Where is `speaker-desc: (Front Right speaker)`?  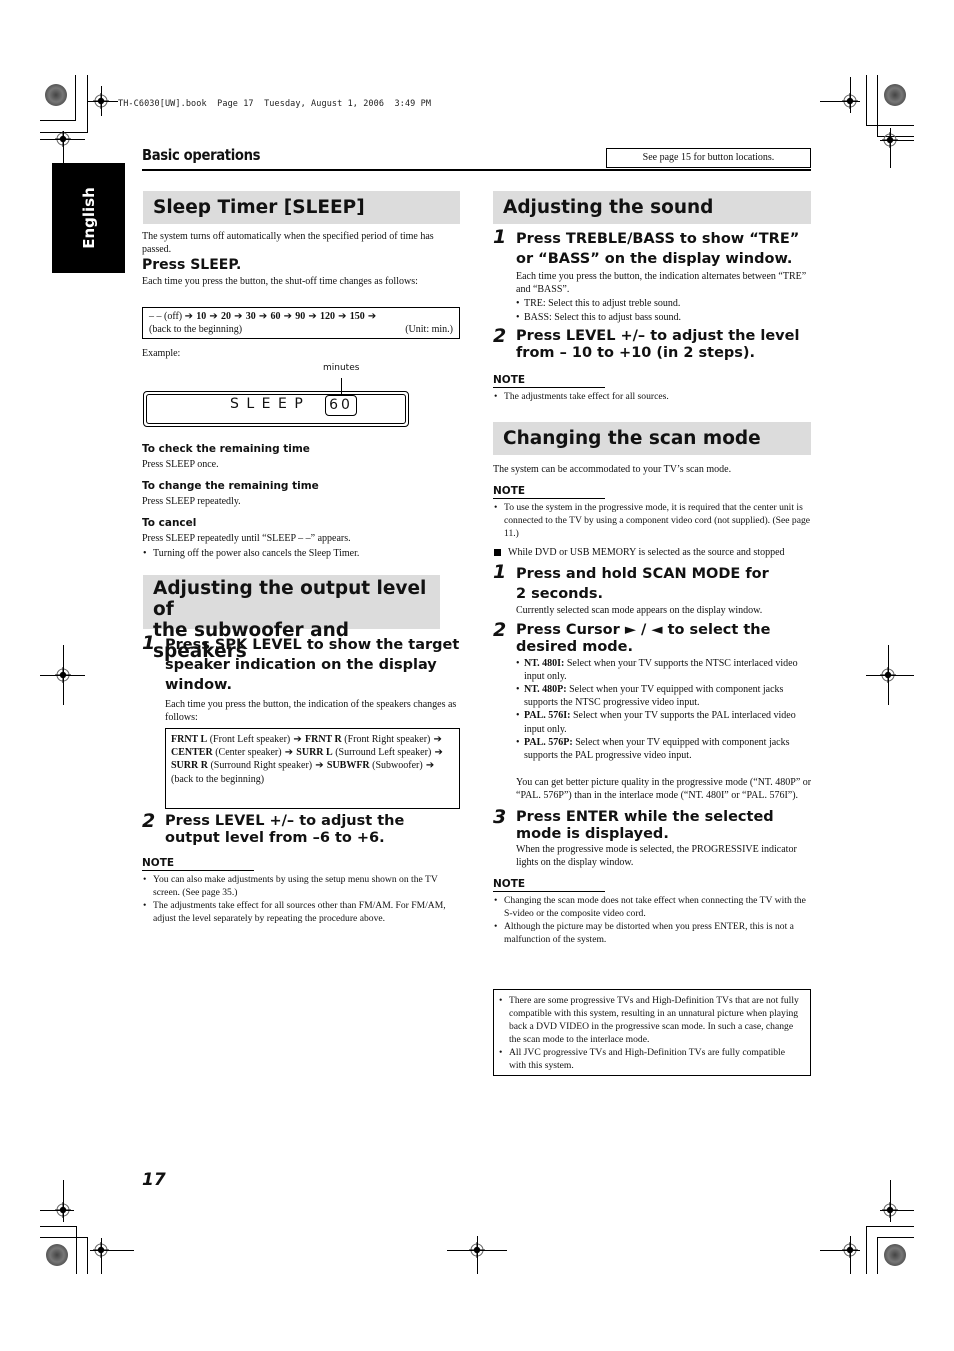
speaker-desc: (Front Right speaker) is located at coordinates (387, 739).